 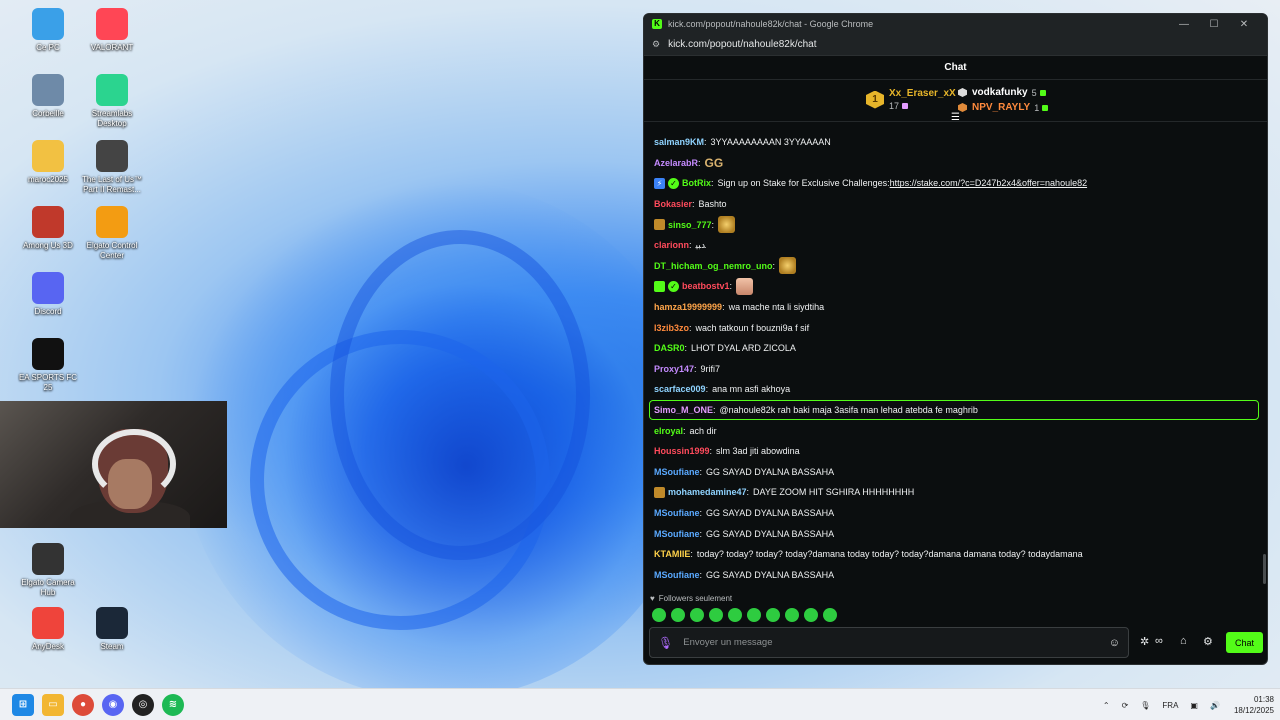 What do you see at coordinates (955, 117) in the screenshot?
I see `collapse-leaderboard-icon: ☰` at bounding box center [955, 117].